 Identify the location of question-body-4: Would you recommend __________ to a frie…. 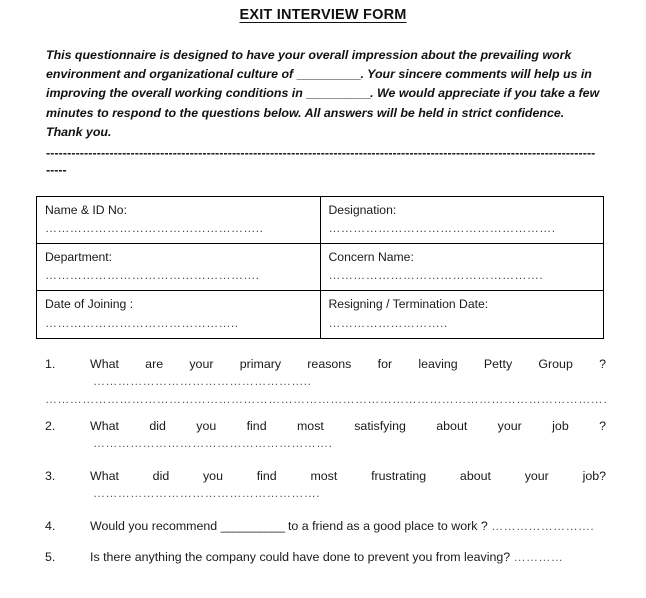
(348, 526).